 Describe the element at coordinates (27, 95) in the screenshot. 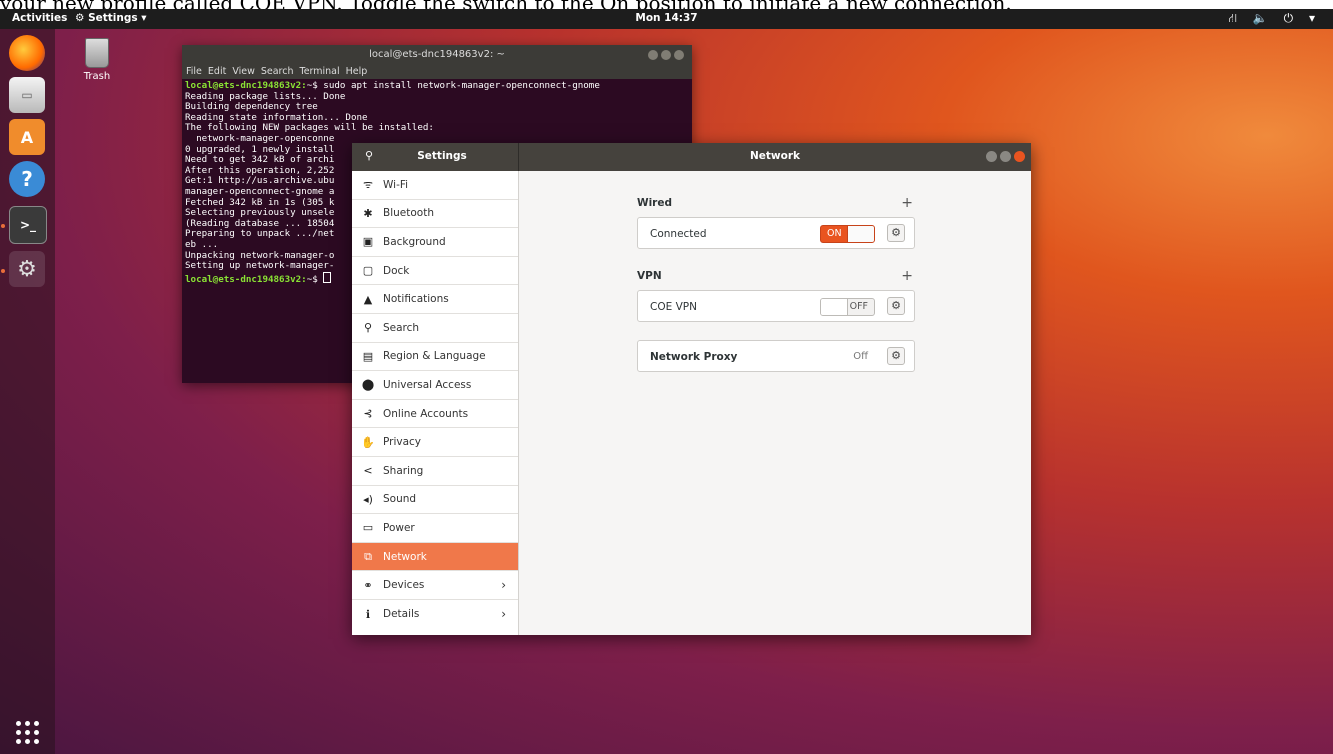

I see `files-icon: ▭` at that location.